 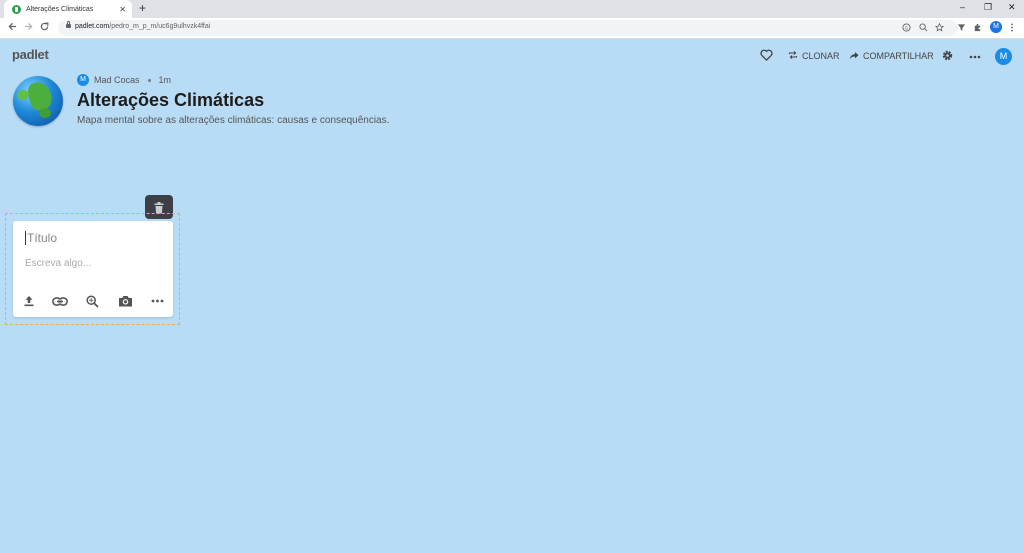 I want to click on board-globe-icon, so click(x=38, y=101).